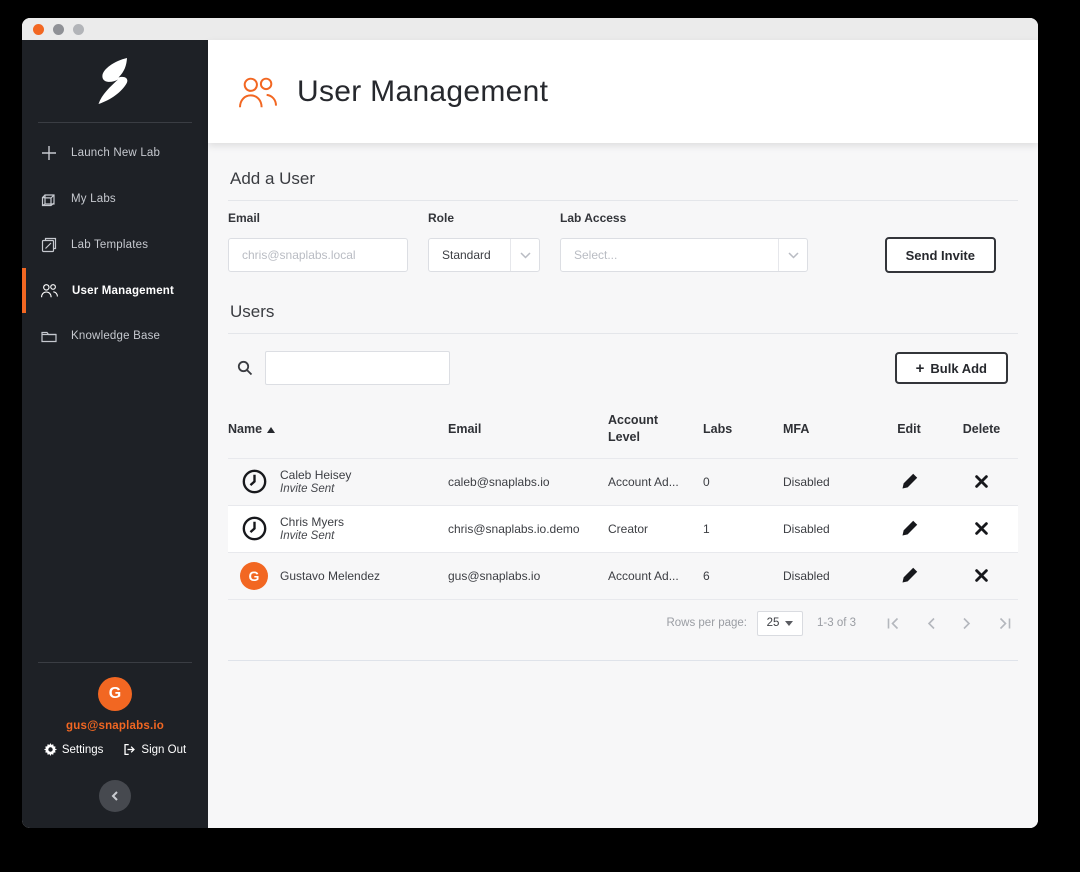 This screenshot has width=1080, height=872. I want to click on cube-icon, so click(48, 200).